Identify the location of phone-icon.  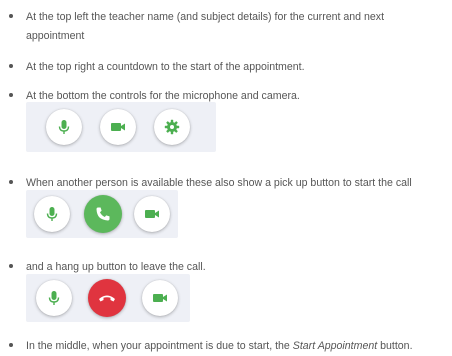
(103, 214).